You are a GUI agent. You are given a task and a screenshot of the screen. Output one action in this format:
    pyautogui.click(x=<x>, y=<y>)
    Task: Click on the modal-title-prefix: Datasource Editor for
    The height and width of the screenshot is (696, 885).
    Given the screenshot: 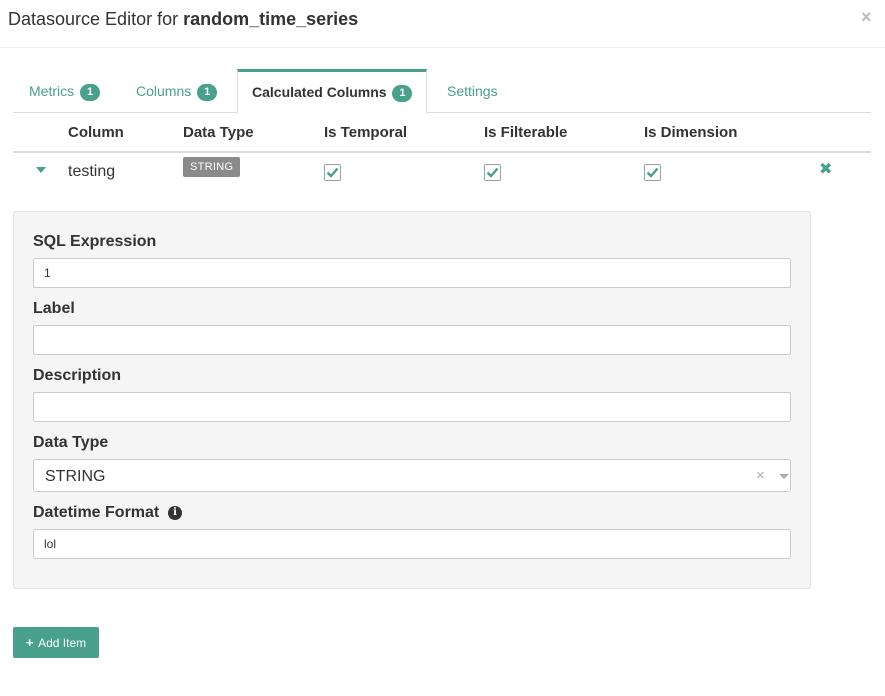 What is the action you would take?
    pyautogui.click(x=93, y=19)
    